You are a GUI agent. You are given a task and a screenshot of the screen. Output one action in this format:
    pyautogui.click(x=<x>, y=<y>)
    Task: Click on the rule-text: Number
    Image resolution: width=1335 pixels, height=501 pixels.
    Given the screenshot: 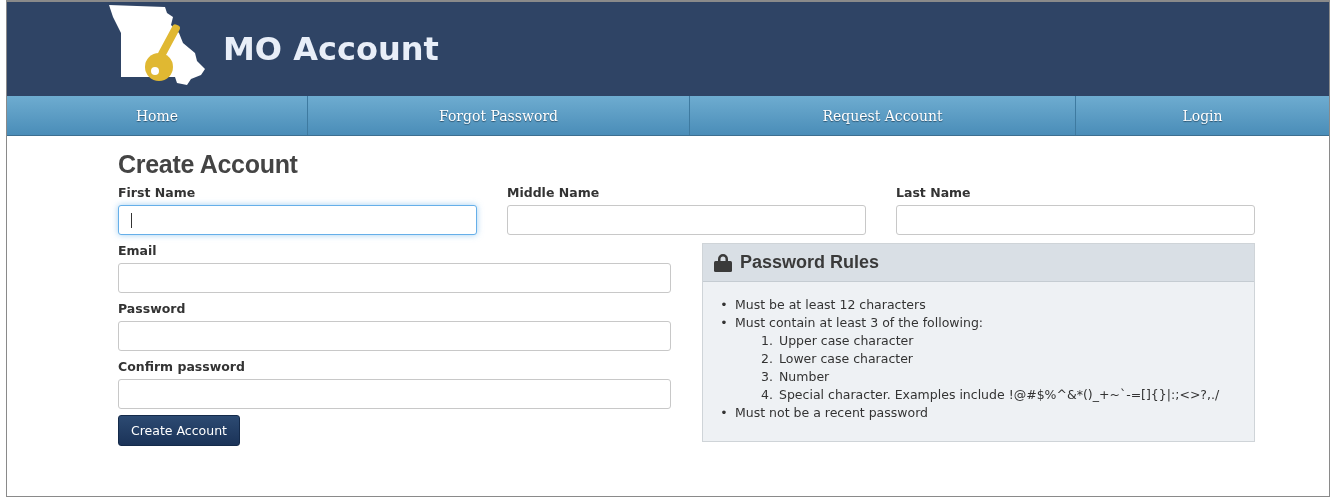 What is the action you would take?
    pyautogui.click(x=804, y=377)
    